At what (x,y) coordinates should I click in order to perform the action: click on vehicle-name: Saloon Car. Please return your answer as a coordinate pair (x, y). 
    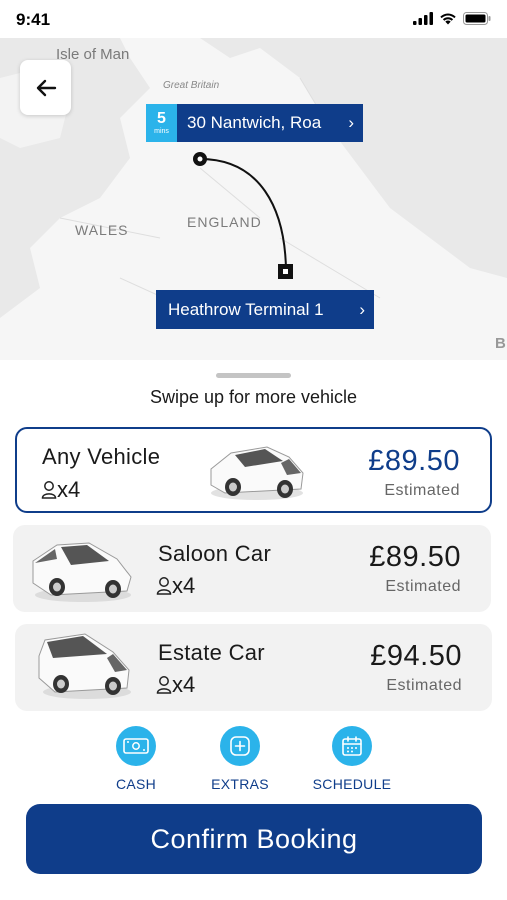
    Looking at the image, I should click on (215, 553).